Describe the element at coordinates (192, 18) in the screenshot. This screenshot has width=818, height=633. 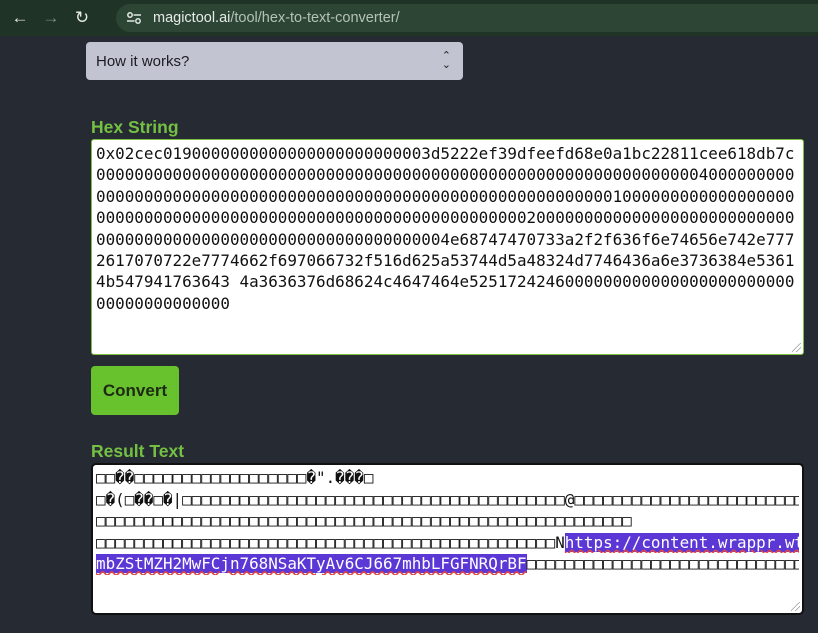
I see `url-domain: magictool.ai` at that location.